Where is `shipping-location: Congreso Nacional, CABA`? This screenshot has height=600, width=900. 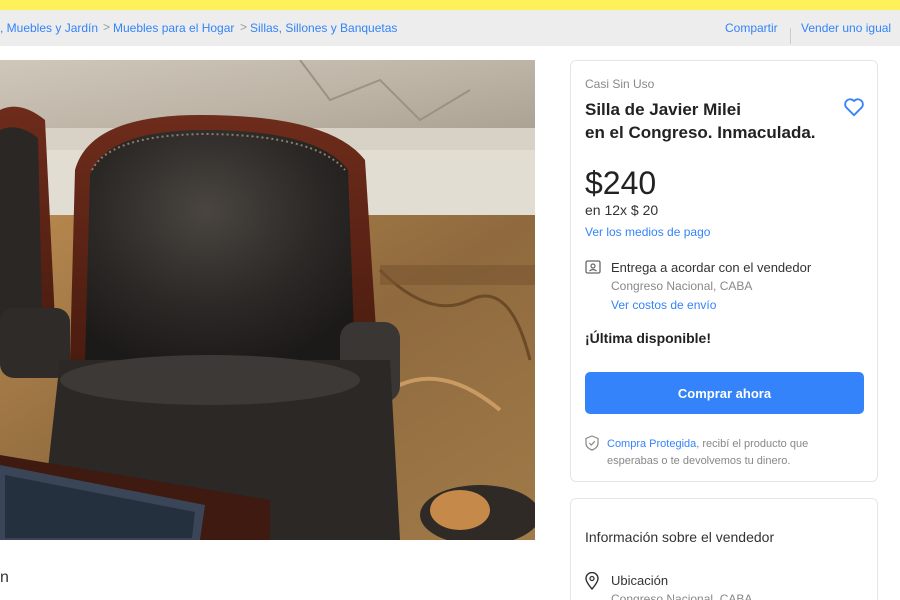
shipping-location: Congreso Nacional, CABA is located at coordinates (682, 286).